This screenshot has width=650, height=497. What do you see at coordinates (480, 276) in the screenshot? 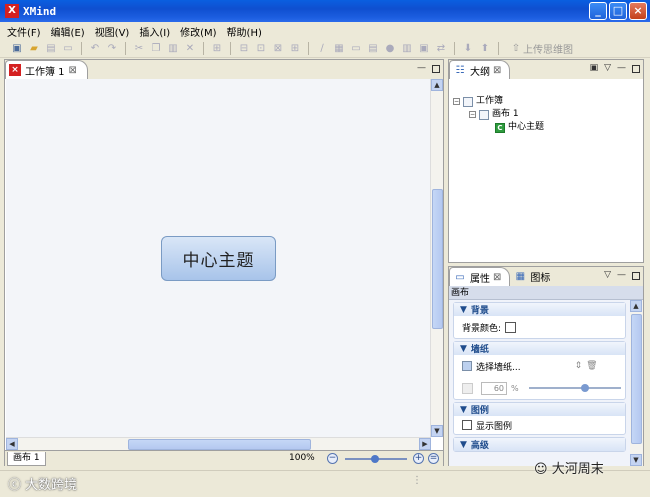
I see `tab-properties: ▭ 属性 ⊠` at bounding box center [480, 276].